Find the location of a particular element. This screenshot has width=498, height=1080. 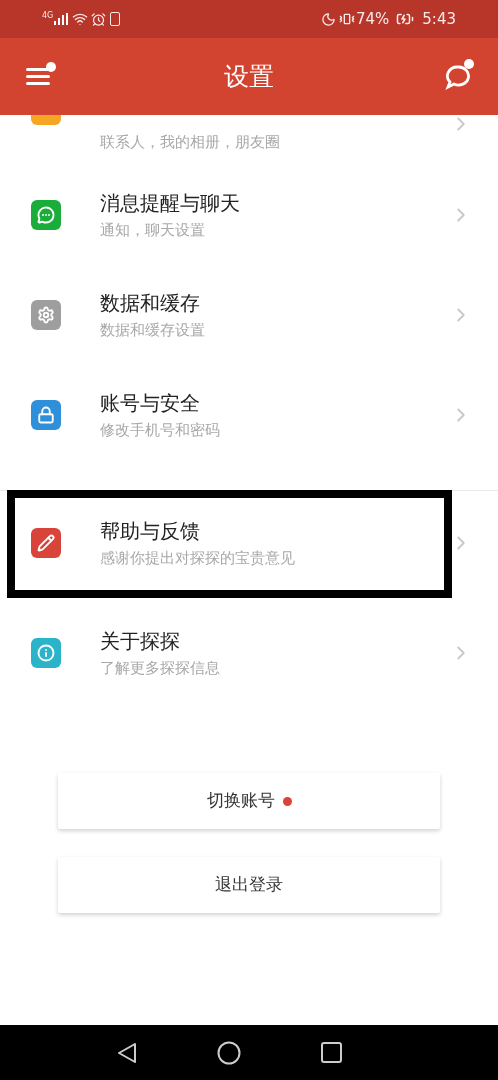

settings-item: 关于探探 了解更多探探信息 is located at coordinates (249, 653).